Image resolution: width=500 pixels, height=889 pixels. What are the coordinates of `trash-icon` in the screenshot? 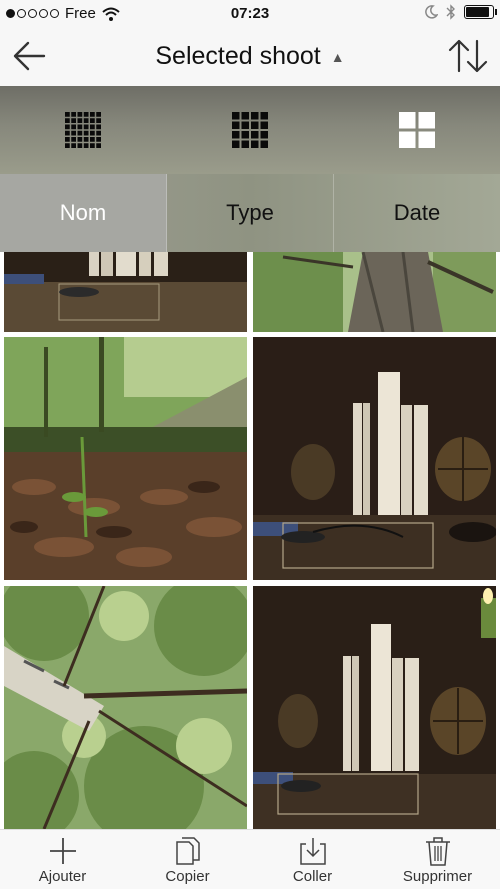 It's located at (437, 851).